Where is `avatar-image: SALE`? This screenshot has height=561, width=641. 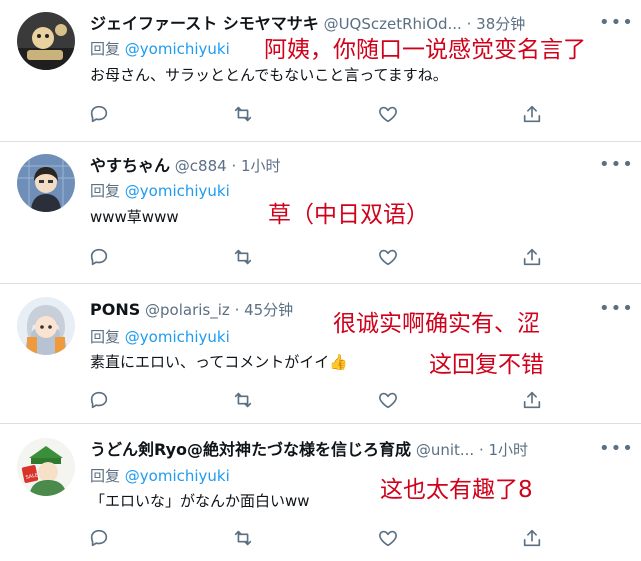 avatar-image: SALE is located at coordinates (46, 467).